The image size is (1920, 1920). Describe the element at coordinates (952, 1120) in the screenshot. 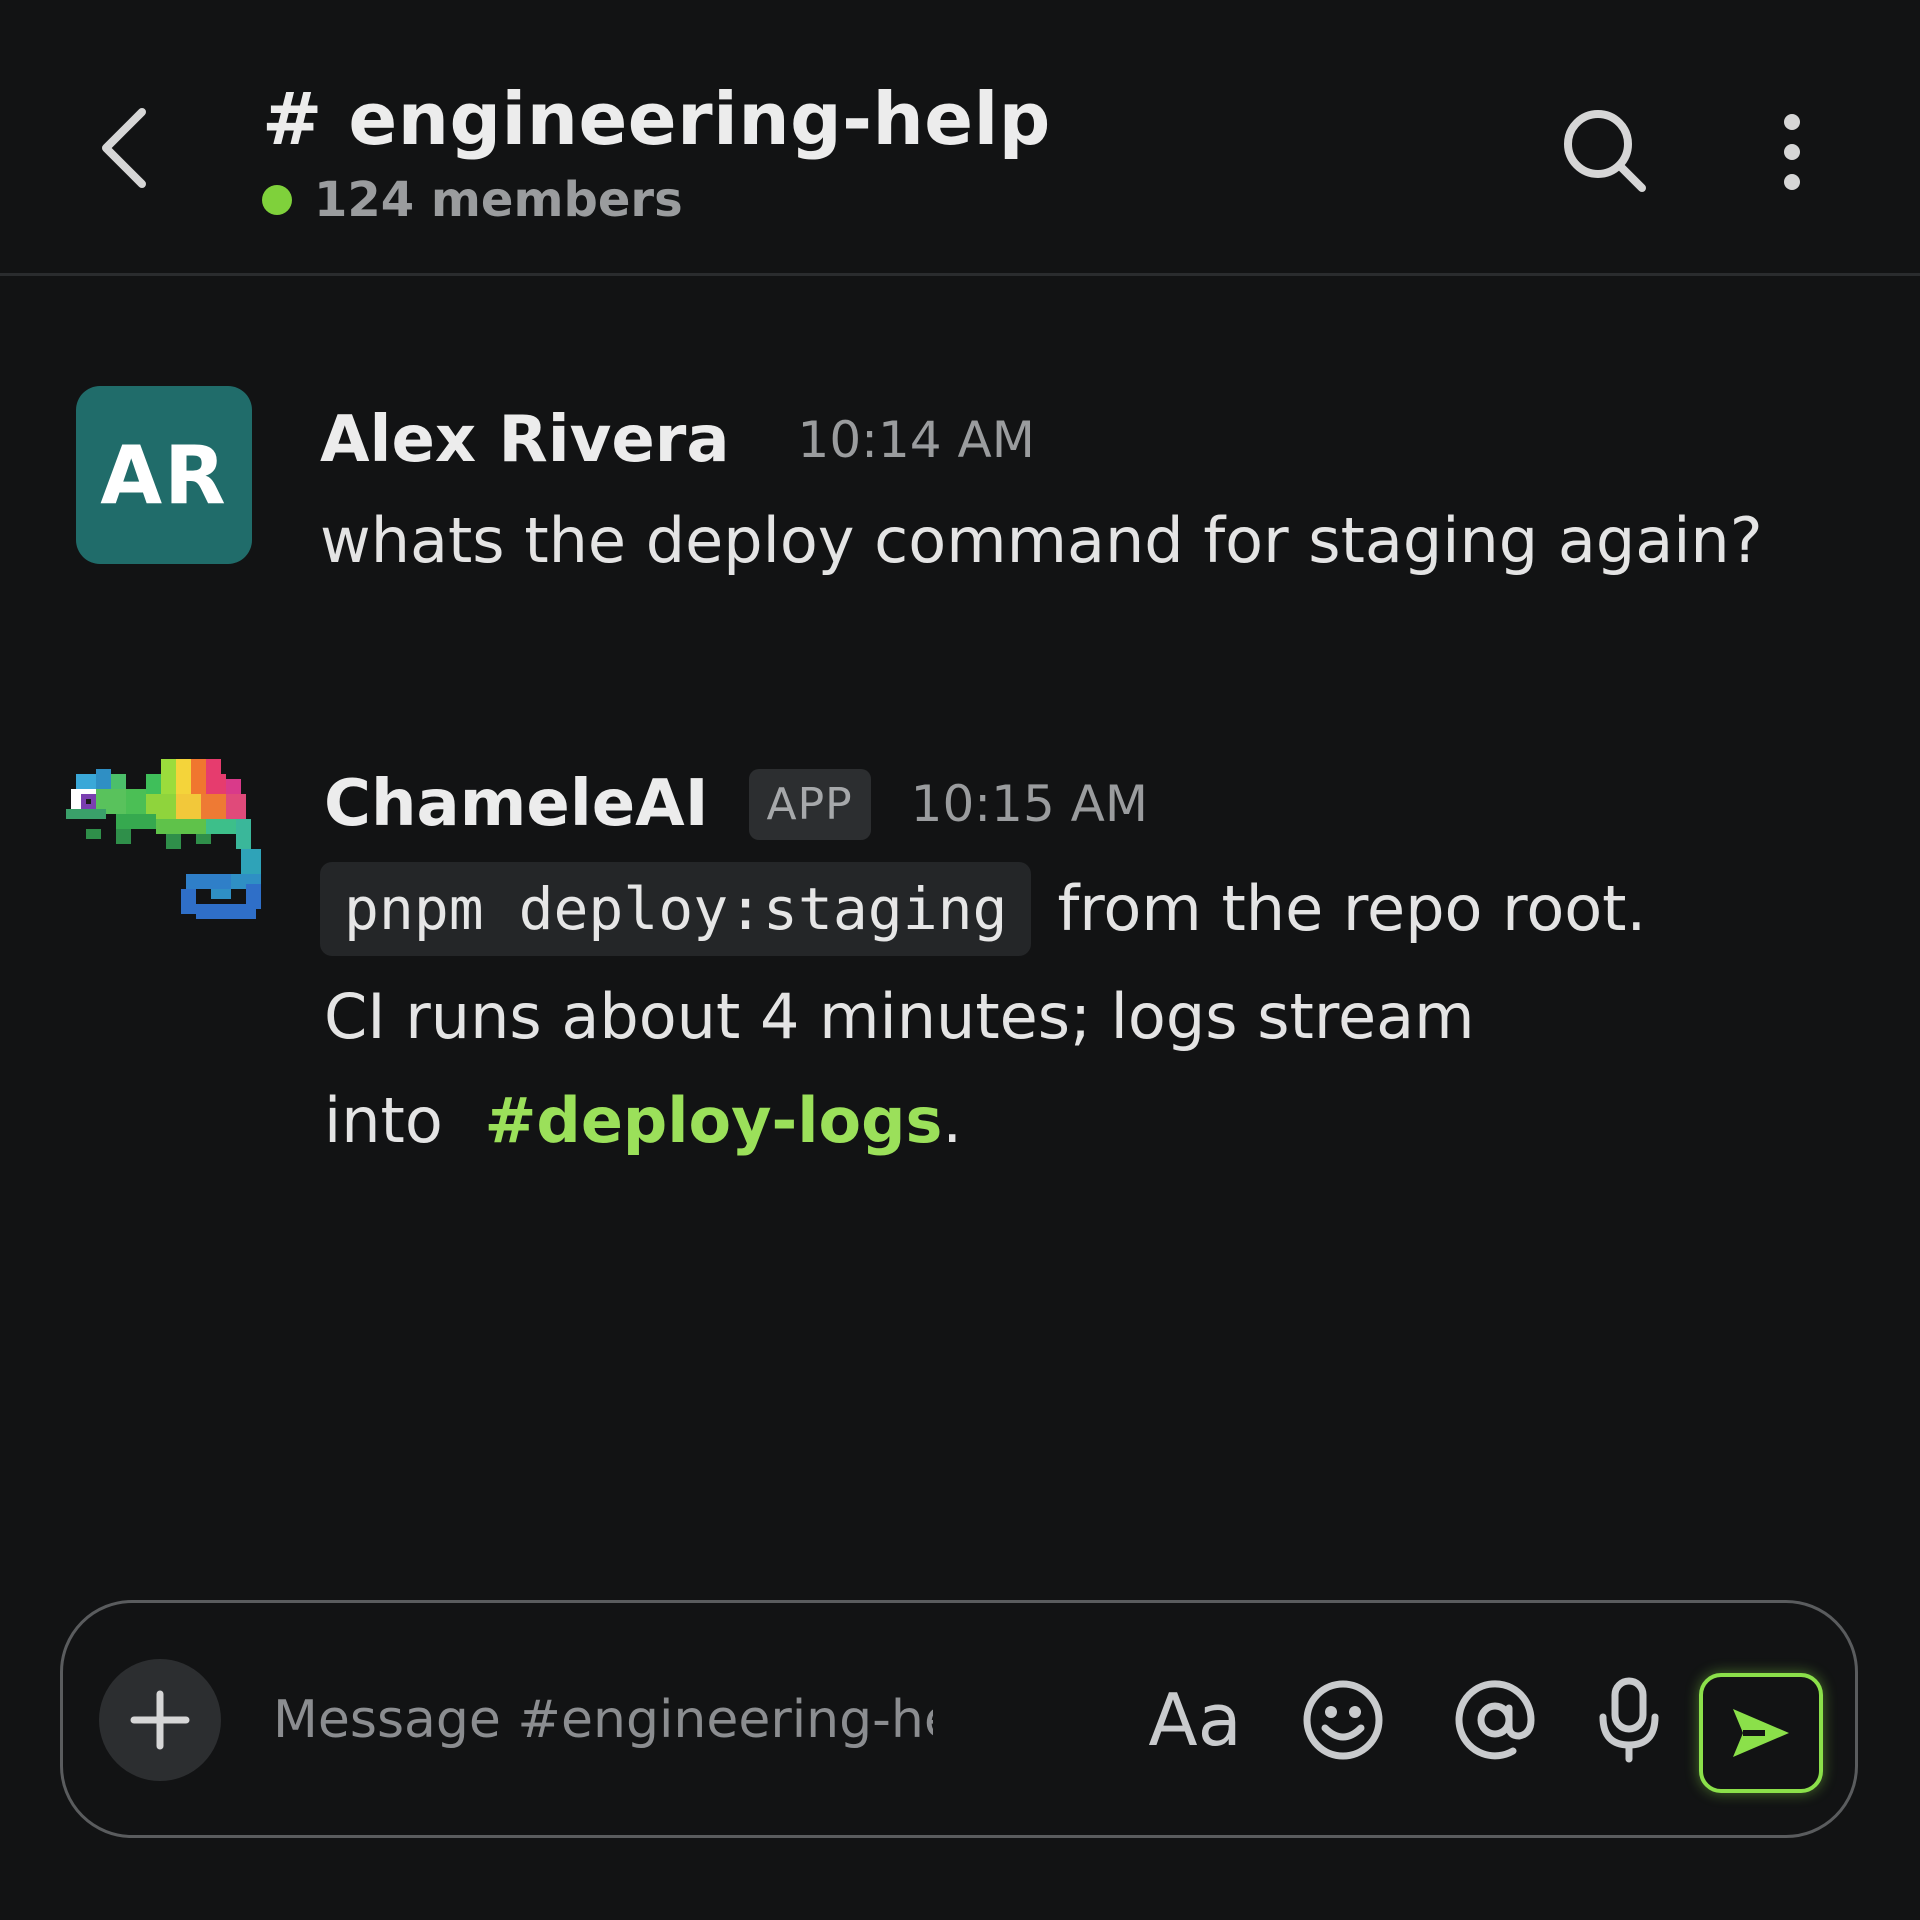

I see `message-text: .` at that location.